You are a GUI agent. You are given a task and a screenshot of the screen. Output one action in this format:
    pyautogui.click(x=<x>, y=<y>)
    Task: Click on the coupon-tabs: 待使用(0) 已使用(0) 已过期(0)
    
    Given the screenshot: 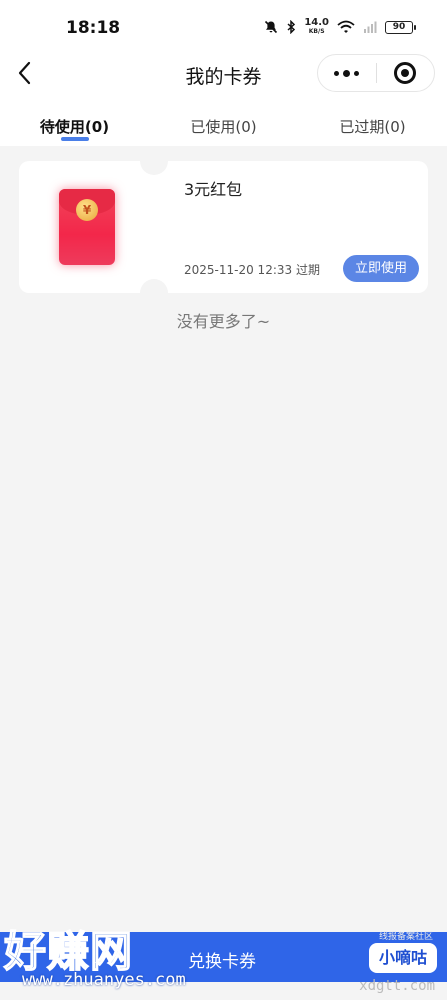 What is the action you would take?
    pyautogui.click(x=223, y=121)
    